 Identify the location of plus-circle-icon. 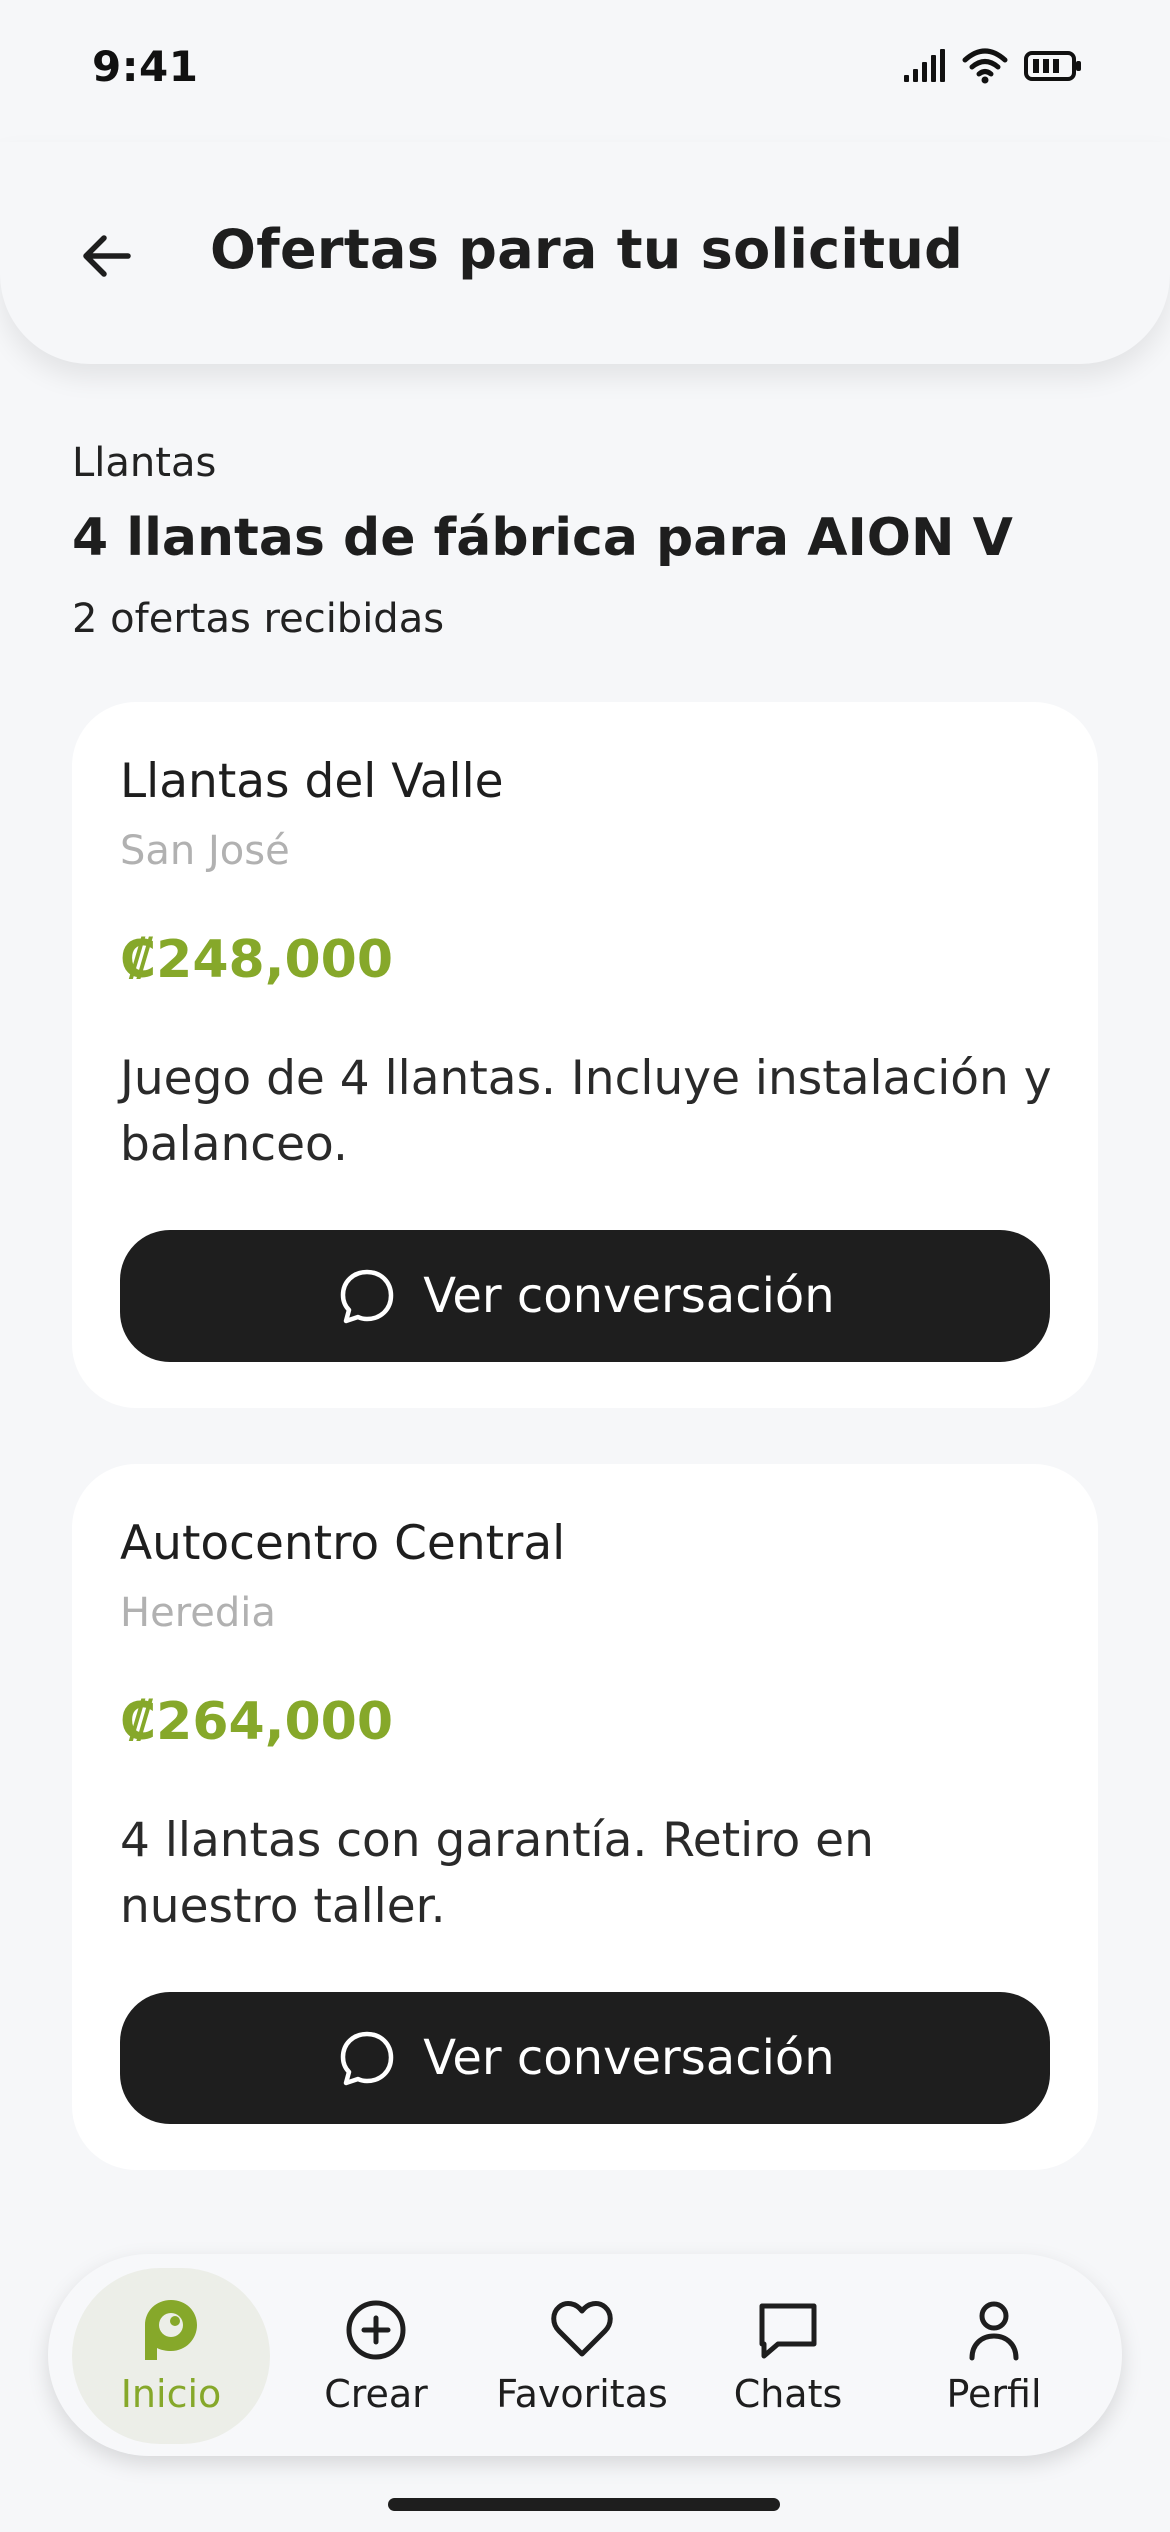
(376, 2330).